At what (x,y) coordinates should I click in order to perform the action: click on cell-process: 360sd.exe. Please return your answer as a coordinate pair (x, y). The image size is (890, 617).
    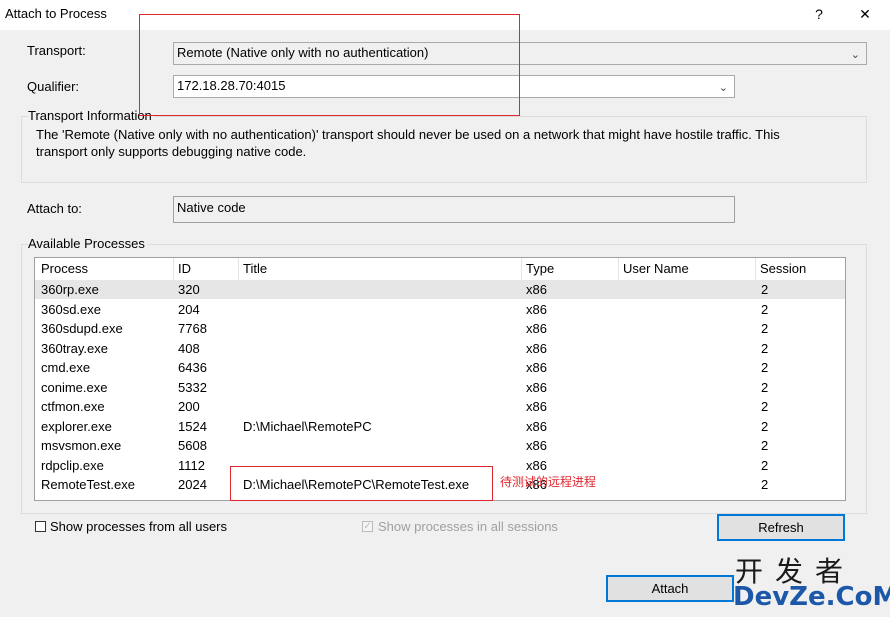
    Looking at the image, I should click on (71, 309).